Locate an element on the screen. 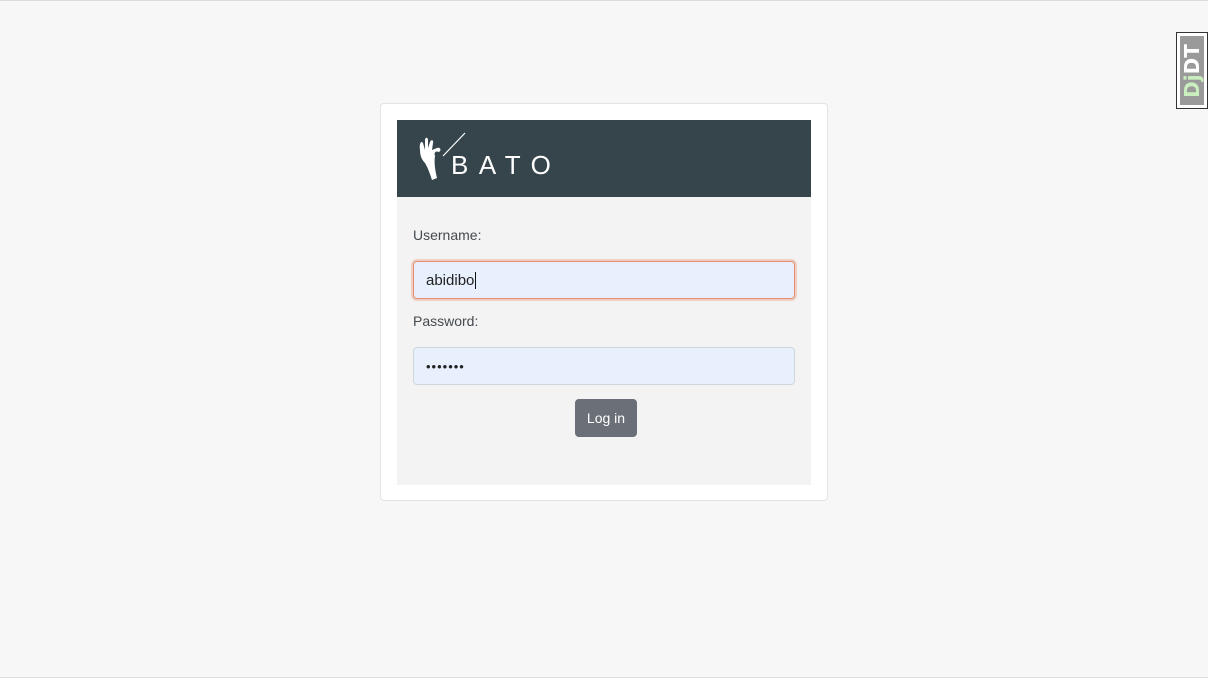  debug-toolbar-label: DjDT is located at coordinates (1192, 70).